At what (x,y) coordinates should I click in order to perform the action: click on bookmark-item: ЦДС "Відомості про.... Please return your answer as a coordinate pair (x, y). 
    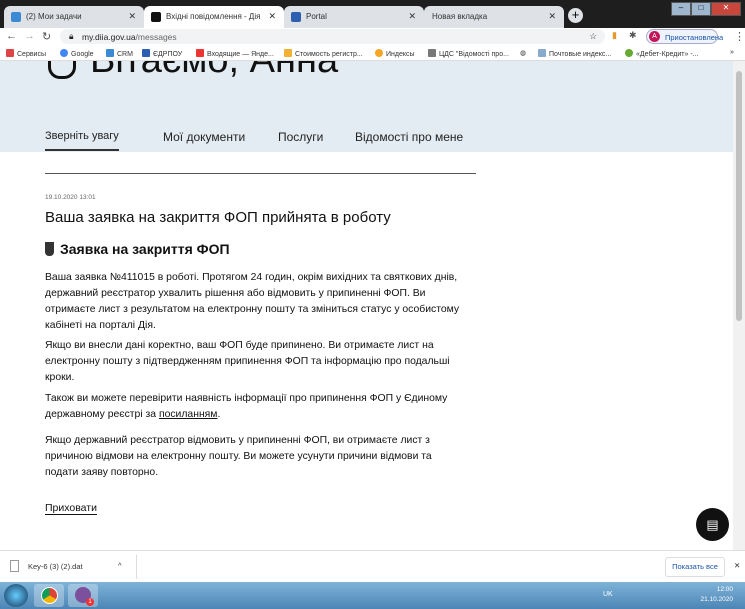
    Looking at the image, I should click on (468, 53).